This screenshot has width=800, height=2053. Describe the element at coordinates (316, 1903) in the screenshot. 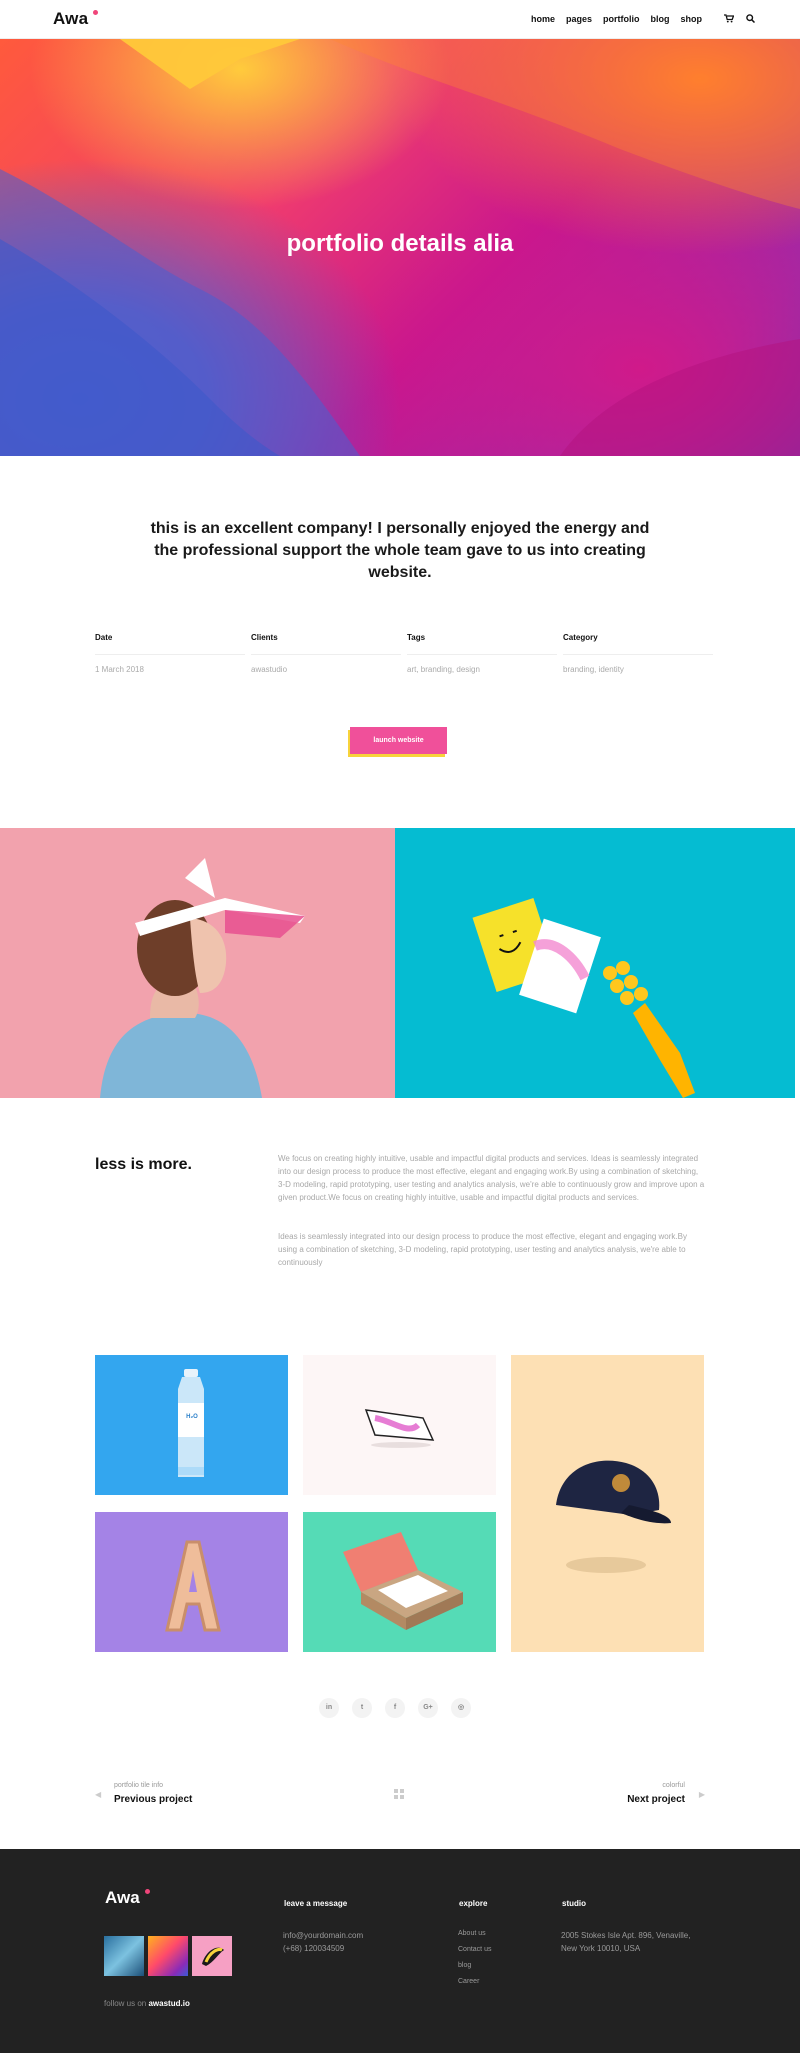

I see `footer-heading-message: leave a message` at that location.